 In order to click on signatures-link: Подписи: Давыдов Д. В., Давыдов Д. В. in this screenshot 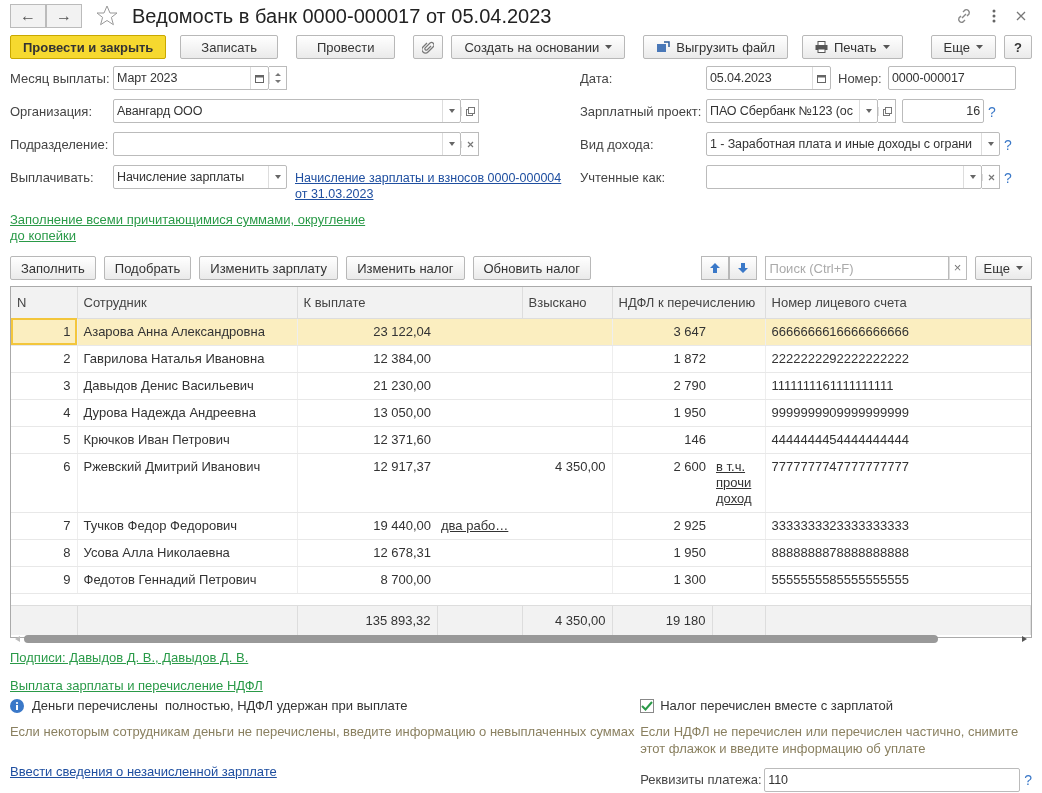, I will do `click(129, 658)`.